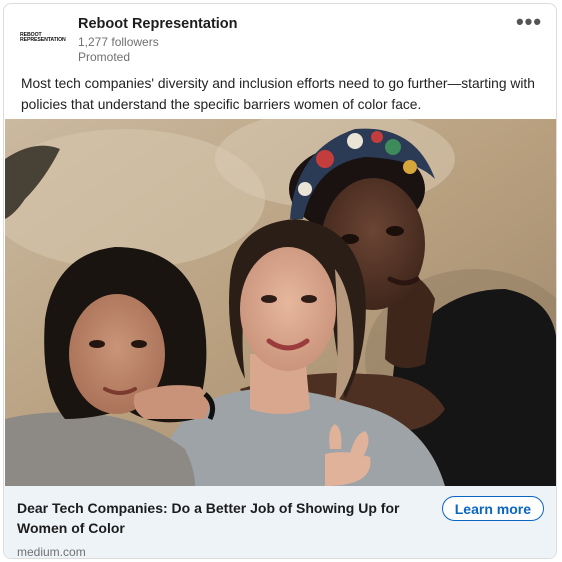  What do you see at coordinates (51, 552) in the screenshot?
I see `link-domain: medium.com` at bounding box center [51, 552].